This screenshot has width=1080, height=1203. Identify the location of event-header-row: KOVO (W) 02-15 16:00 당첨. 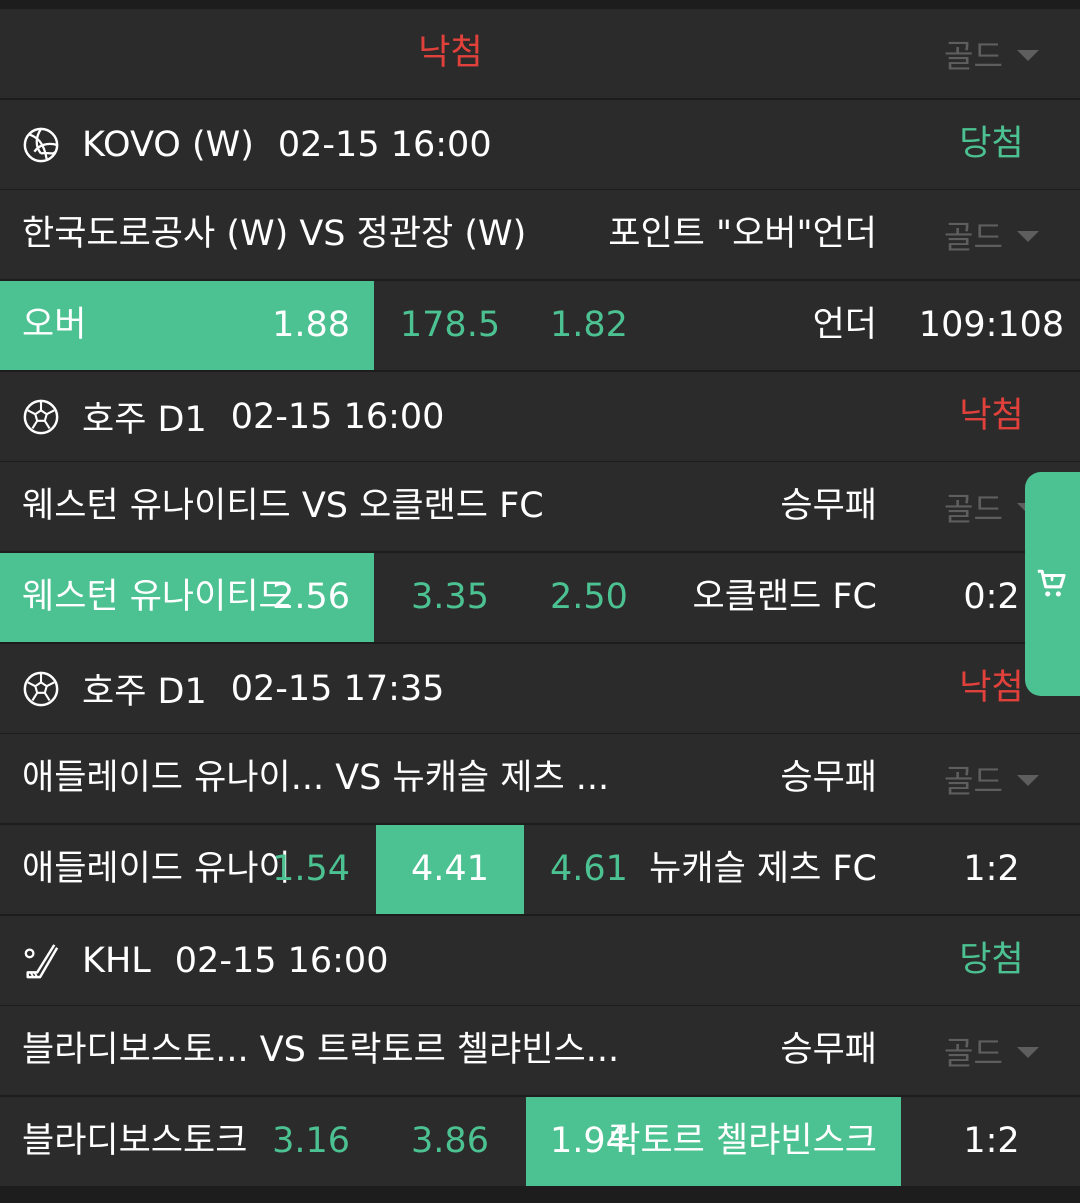
(540, 144).